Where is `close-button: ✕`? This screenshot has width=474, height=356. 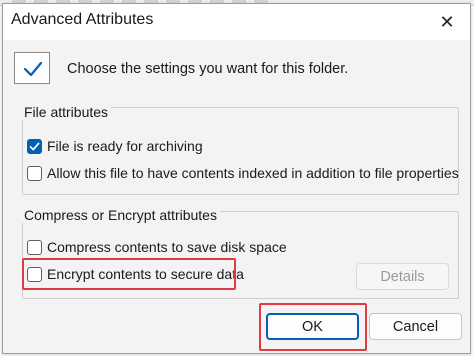 close-button: ✕ is located at coordinates (447, 22).